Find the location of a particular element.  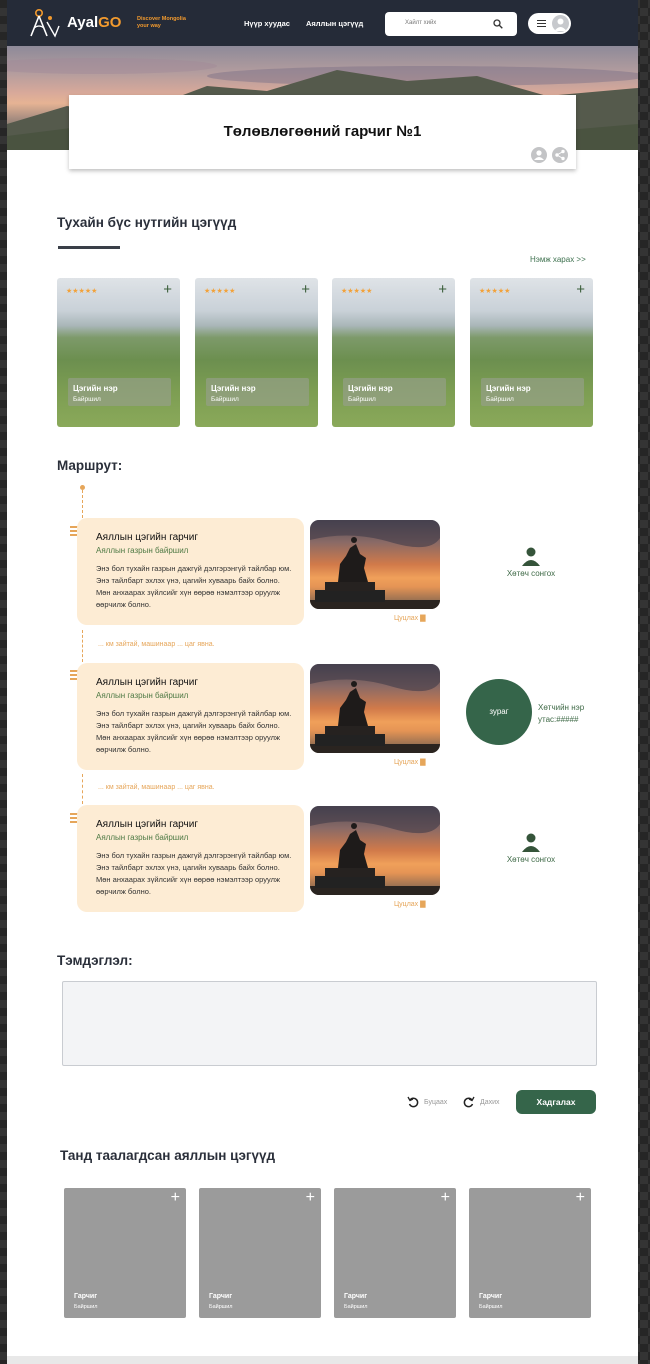

undo-button: Буцаах is located at coordinates (435, 1102).